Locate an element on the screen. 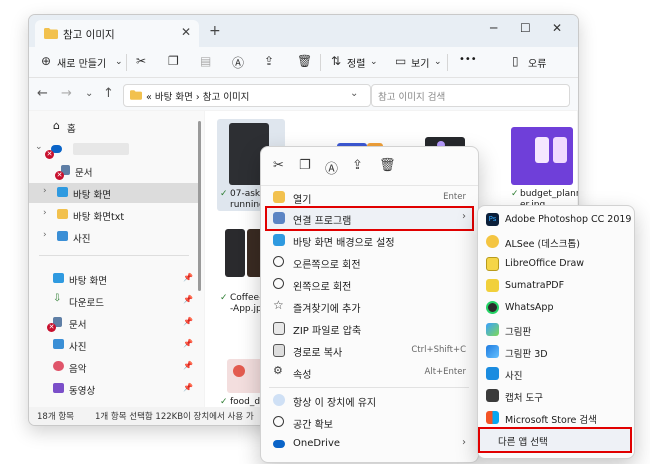  item-count: 18개 항목 is located at coordinates (55, 417).